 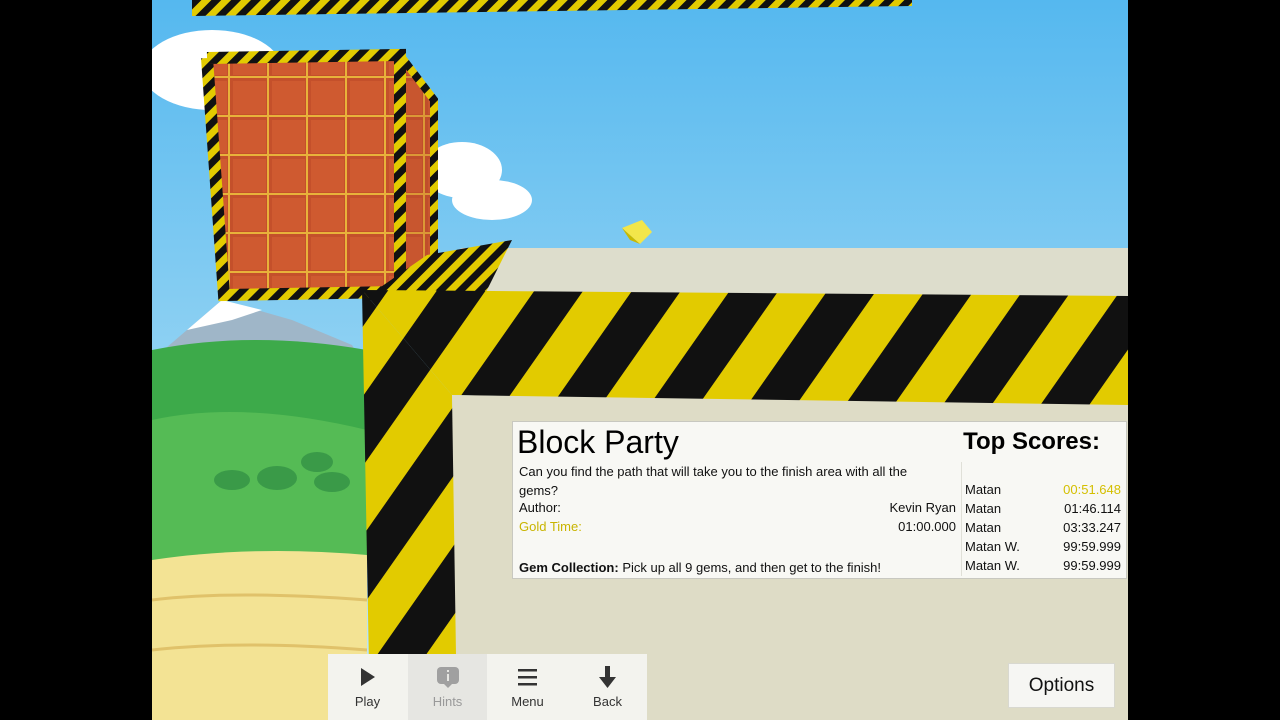 What do you see at coordinates (1092, 508) in the screenshot?
I see `score-time: 01:46.114` at bounding box center [1092, 508].